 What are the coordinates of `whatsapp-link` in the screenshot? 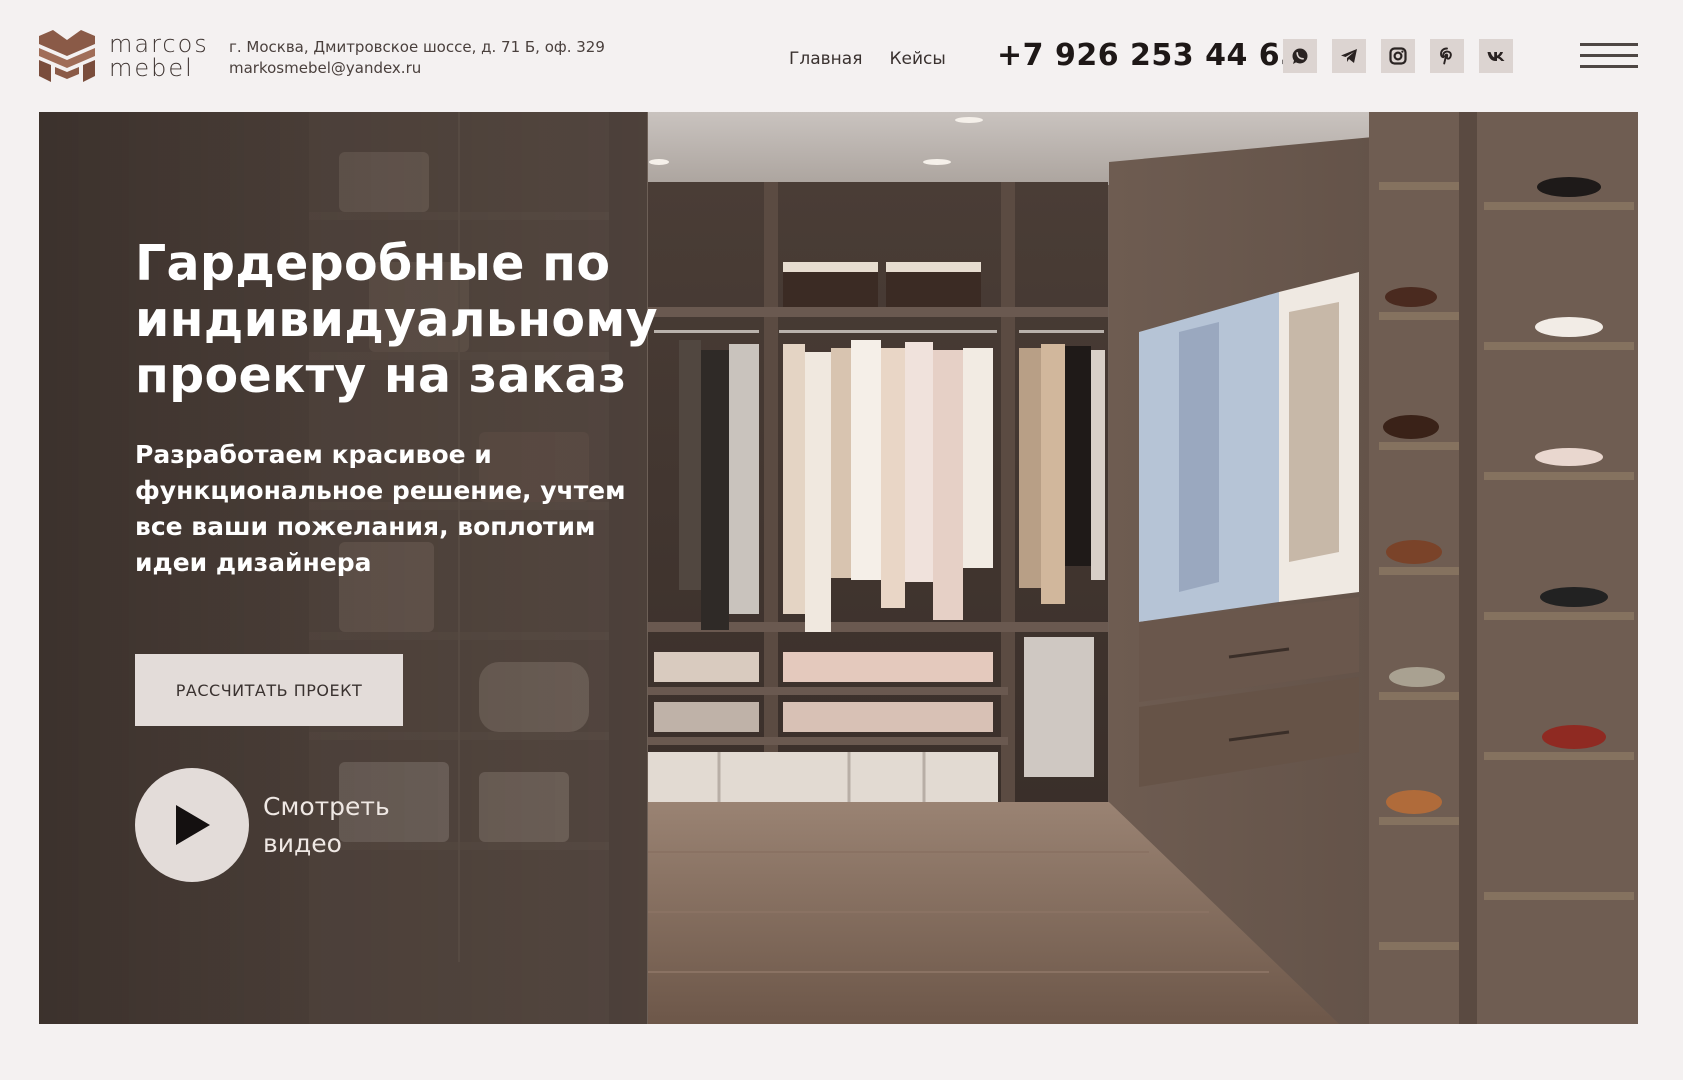 It's located at (1300, 56).